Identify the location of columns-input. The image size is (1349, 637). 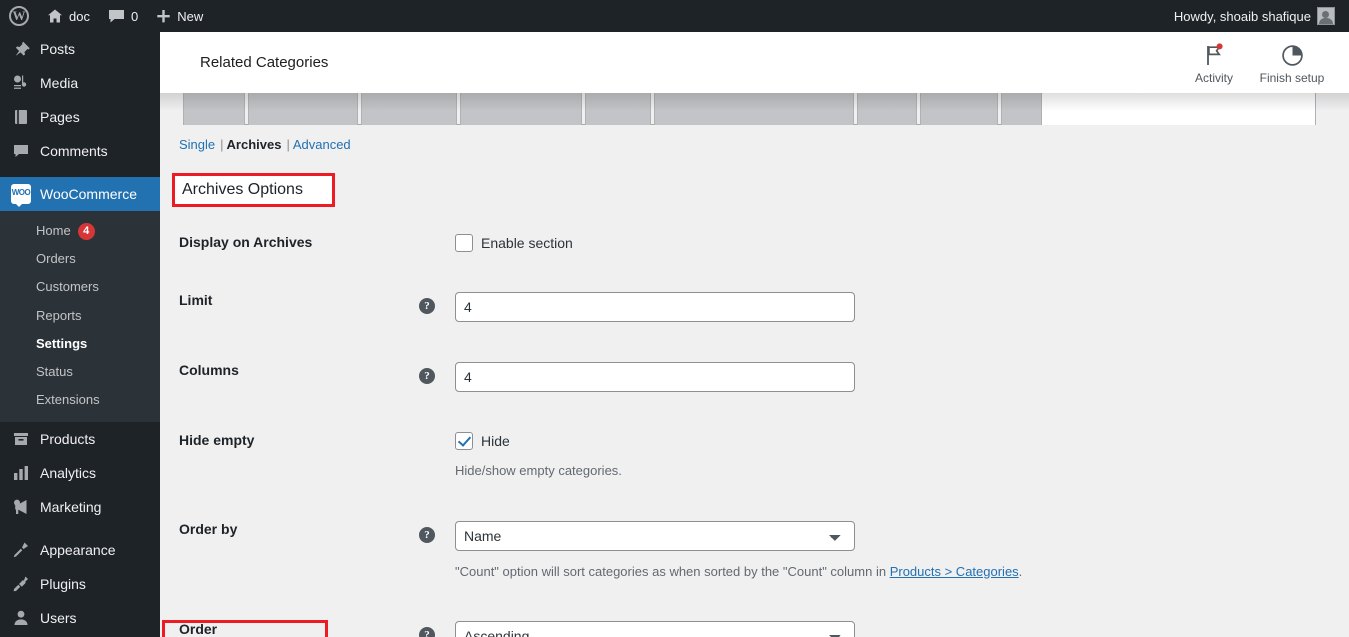
(655, 377).